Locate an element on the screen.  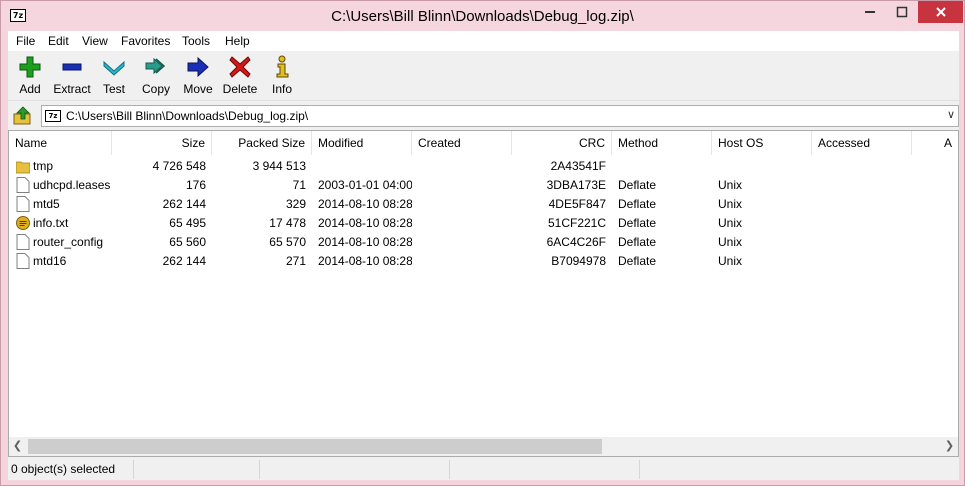
folder-up-icon is located at coordinates (23, 116).